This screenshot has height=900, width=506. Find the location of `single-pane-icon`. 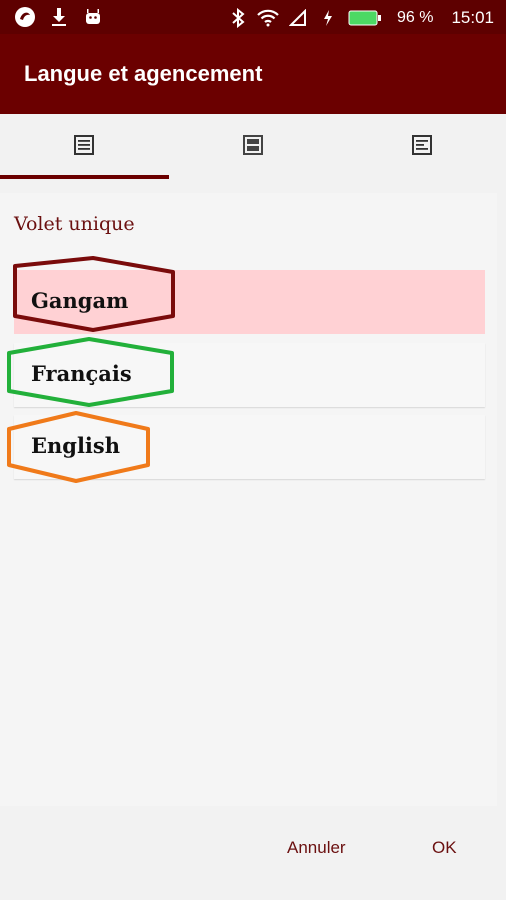

single-pane-icon is located at coordinates (84, 147).